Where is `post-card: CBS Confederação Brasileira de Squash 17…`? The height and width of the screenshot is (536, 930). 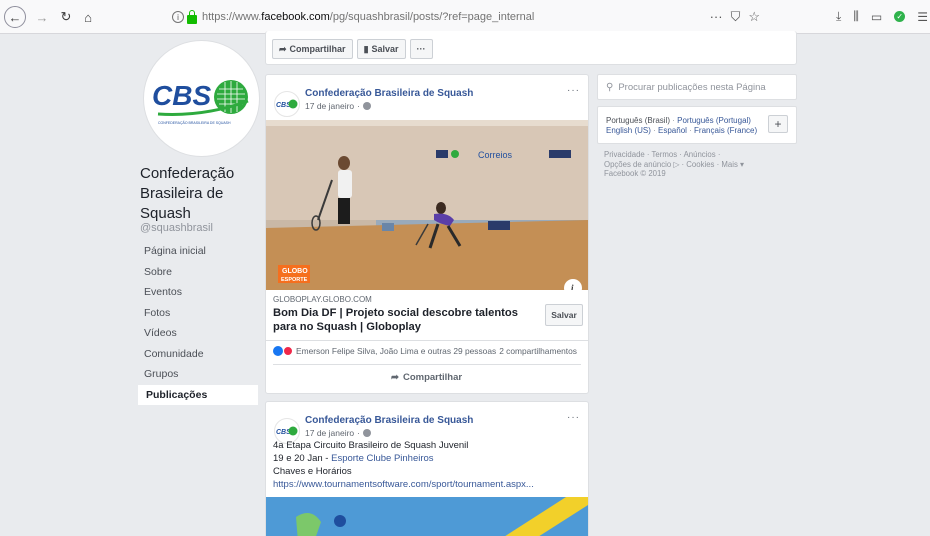 post-card: CBS Confederação Brasileira de Squash 17… is located at coordinates (427, 468).